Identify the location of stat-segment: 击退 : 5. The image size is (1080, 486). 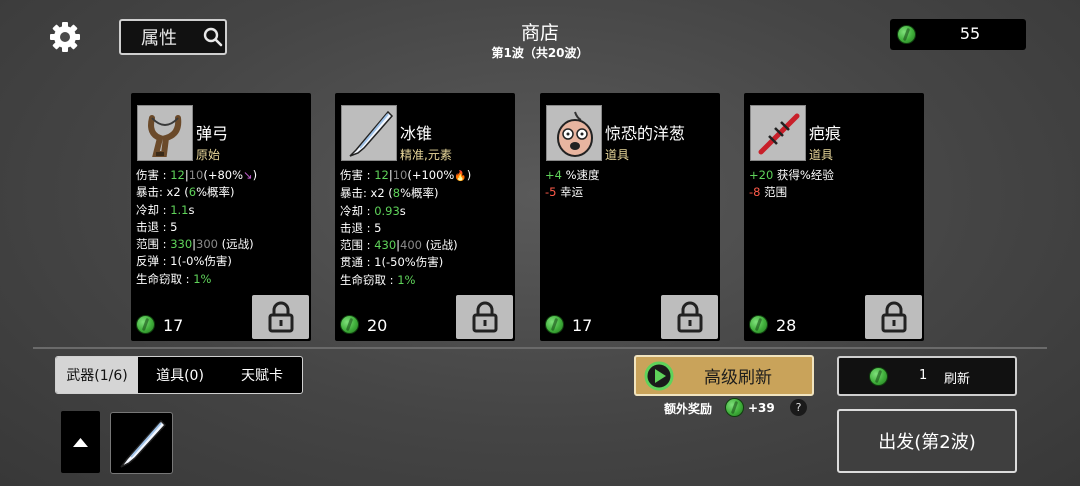
(157, 226).